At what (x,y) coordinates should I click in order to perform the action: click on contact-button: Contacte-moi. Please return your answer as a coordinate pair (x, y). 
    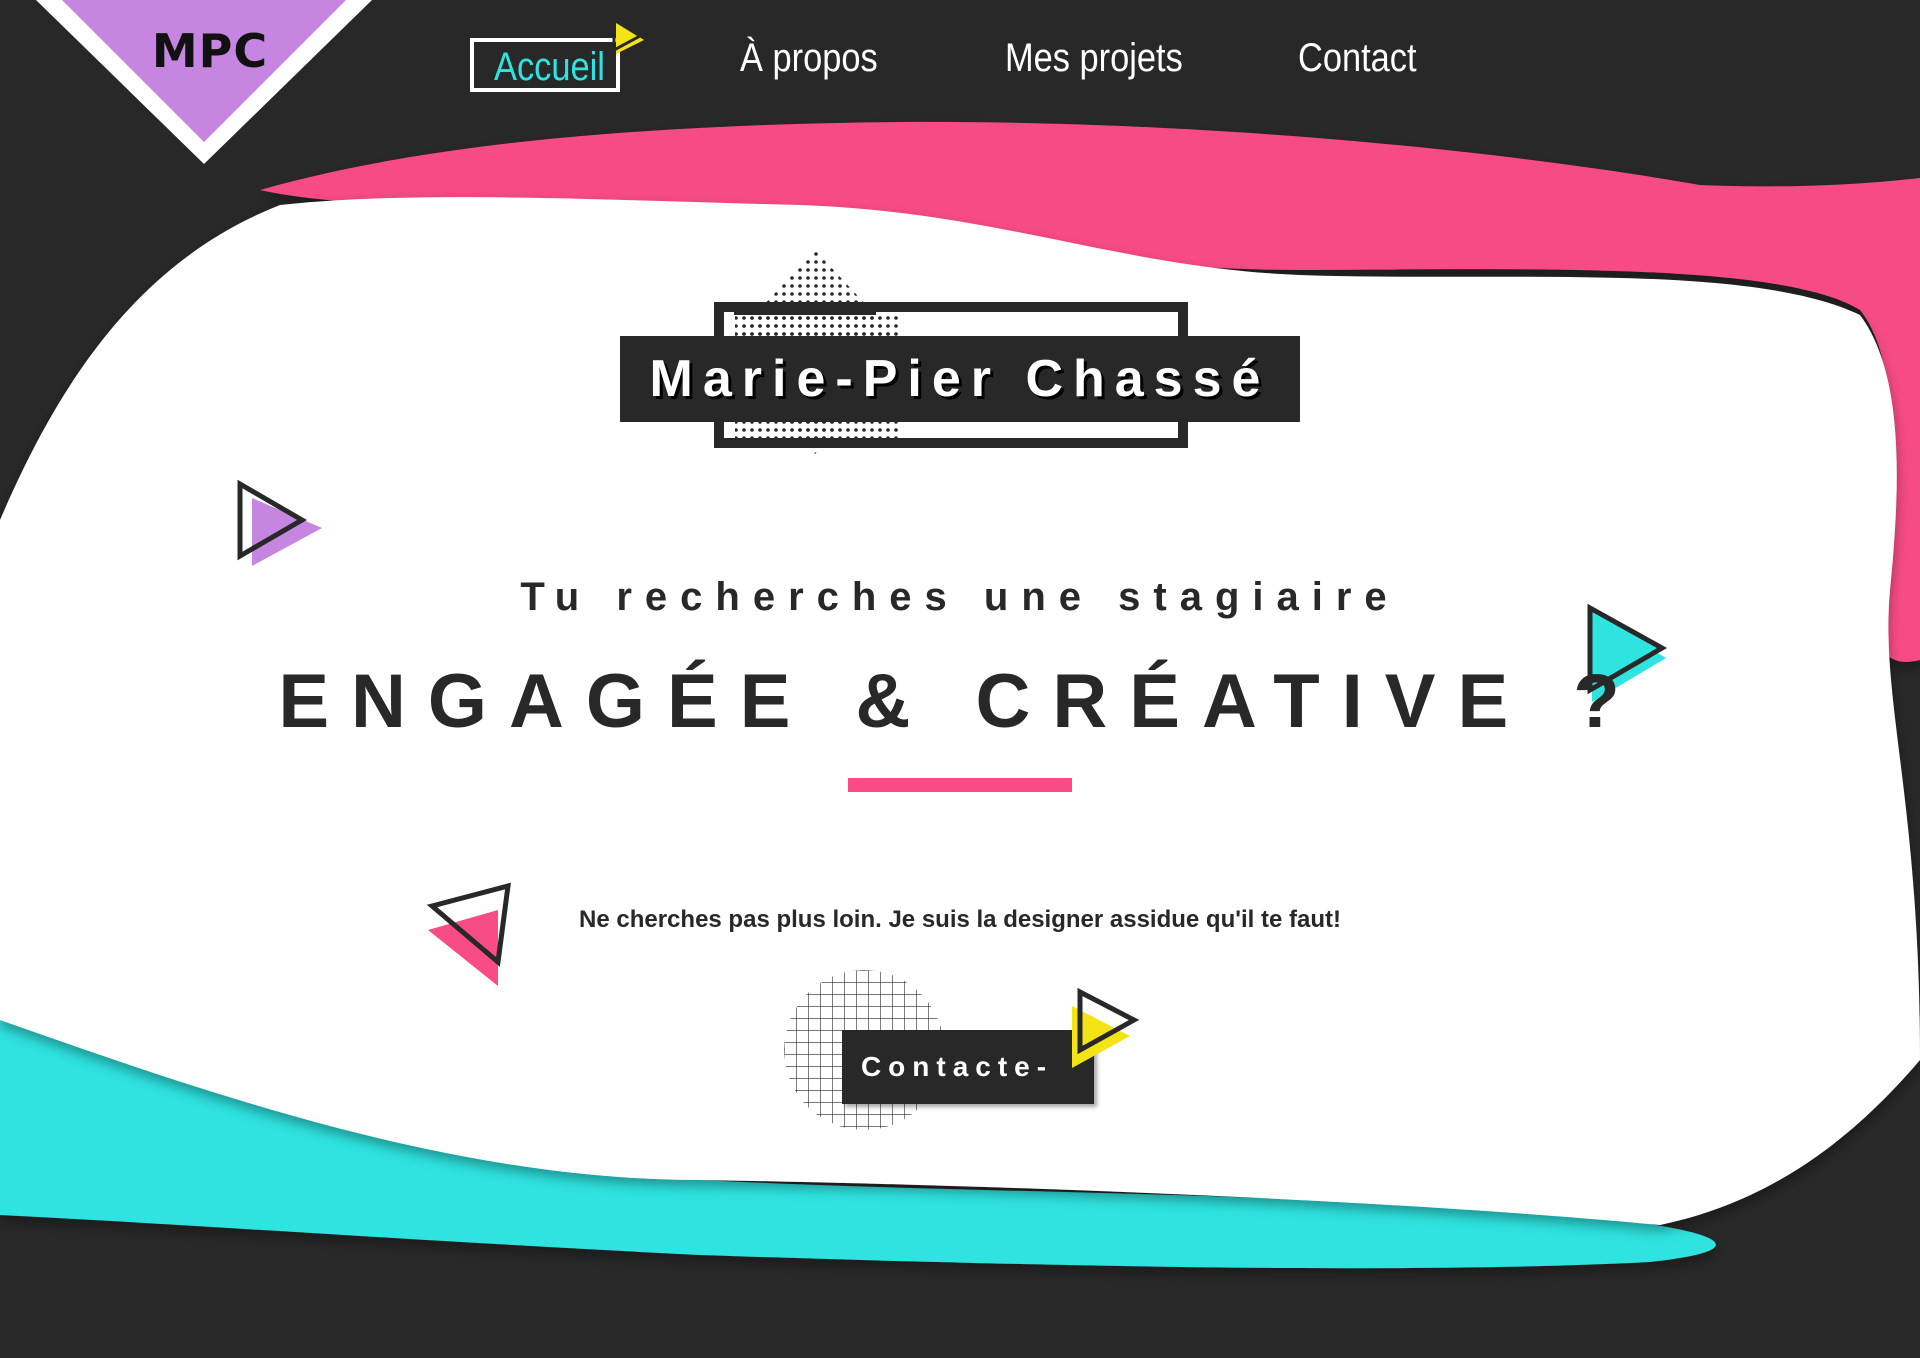
    Looking at the image, I should click on (968, 1093).